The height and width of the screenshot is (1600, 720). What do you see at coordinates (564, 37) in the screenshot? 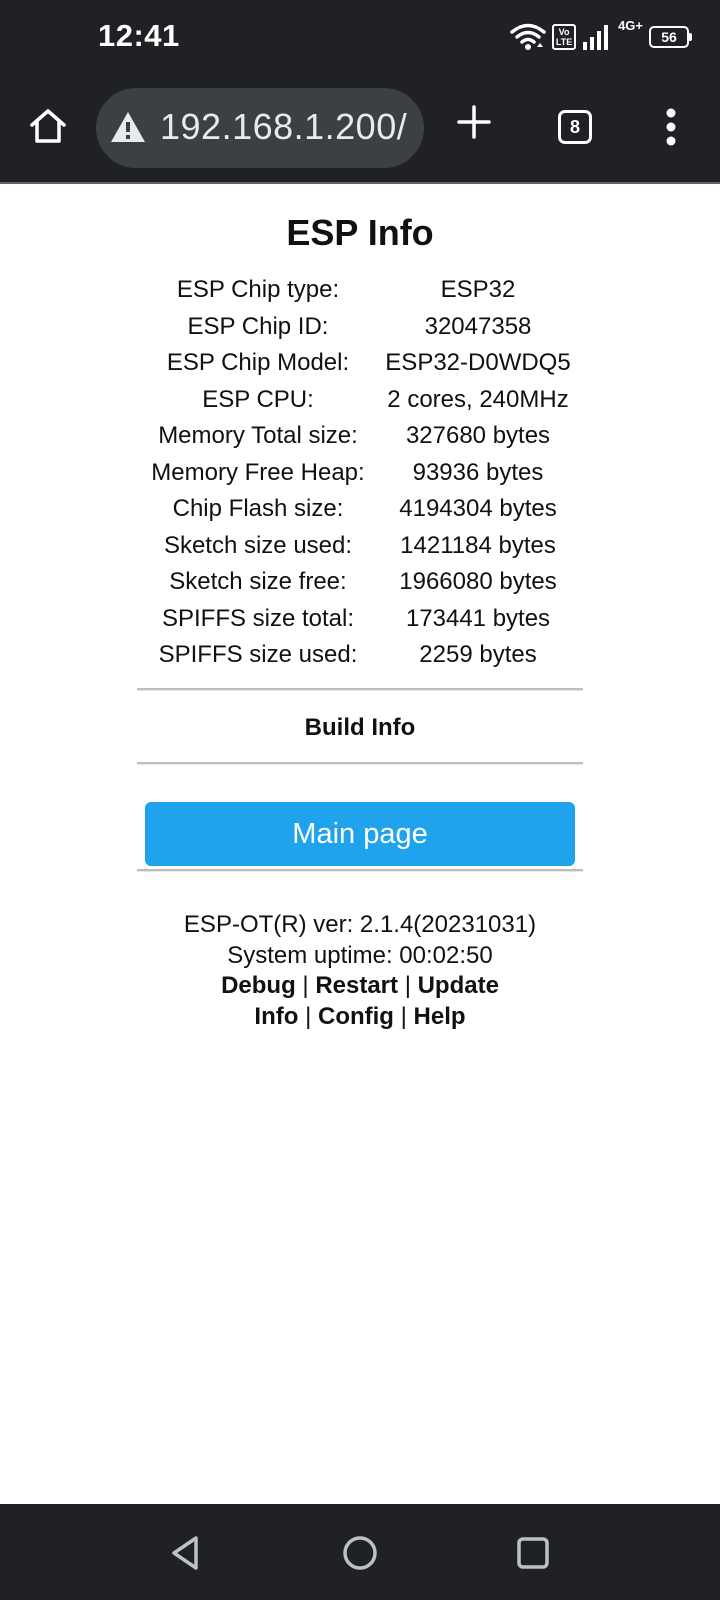
I see `volte-icon: Vo LTE` at bounding box center [564, 37].